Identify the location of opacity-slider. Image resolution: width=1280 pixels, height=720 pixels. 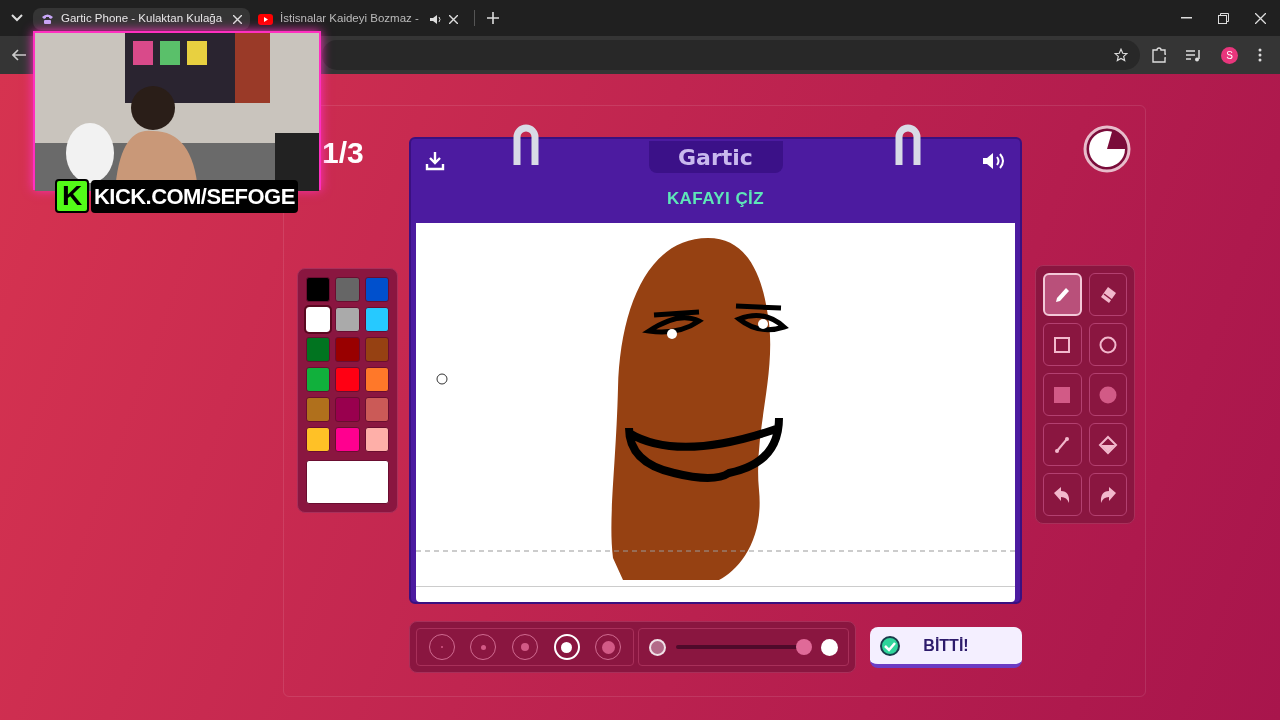
(743, 647).